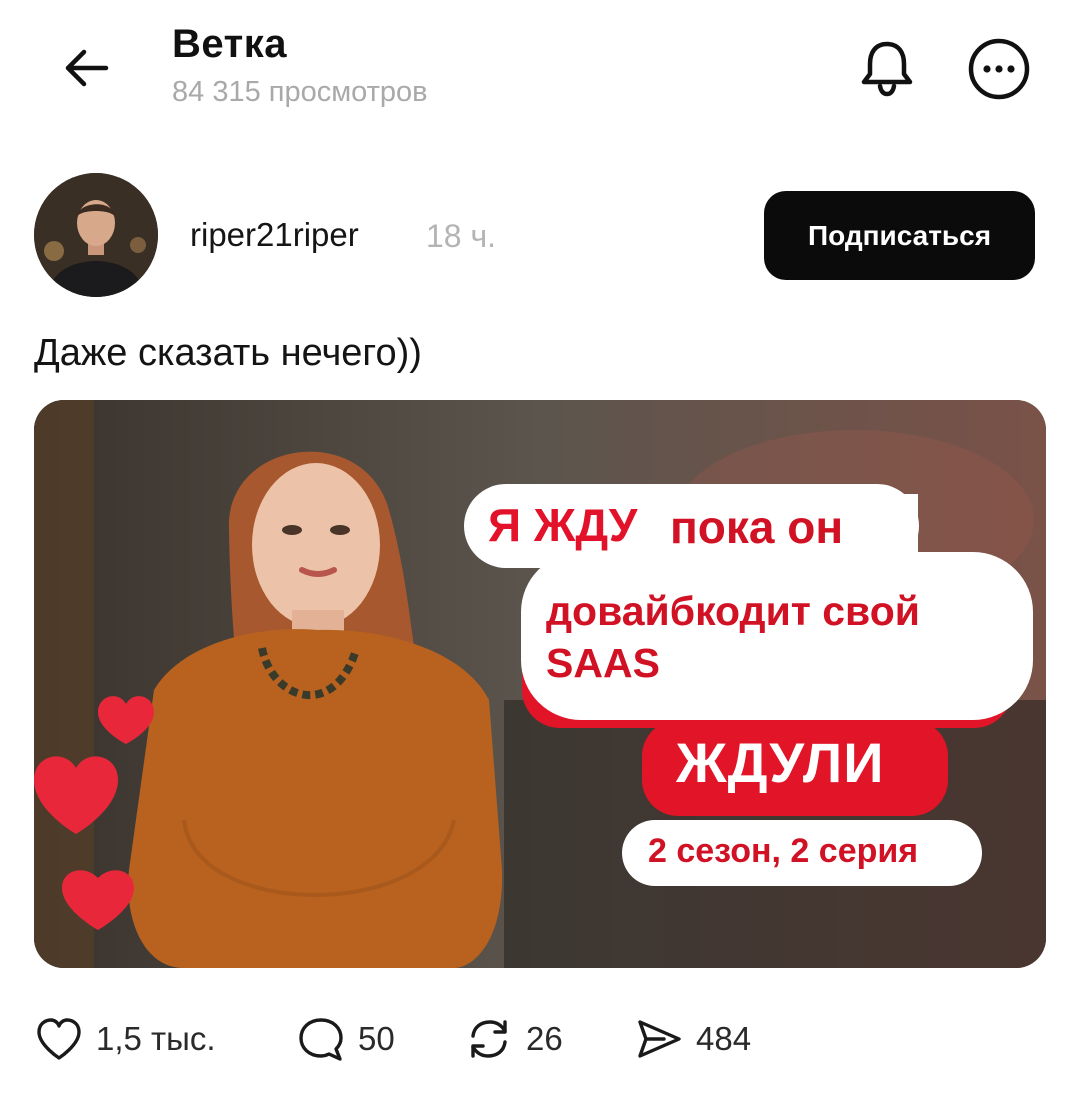 This screenshot has width=1080, height=1103. Describe the element at coordinates (321, 1039) in the screenshot. I see `comment-icon` at that location.